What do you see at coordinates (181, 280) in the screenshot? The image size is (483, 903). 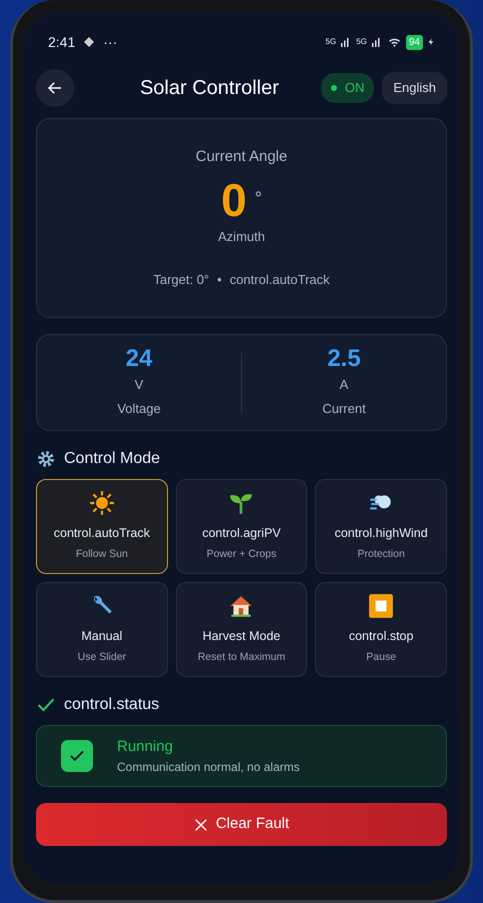 I see `target-angle: Target: 0°` at bounding box center [181, 280].